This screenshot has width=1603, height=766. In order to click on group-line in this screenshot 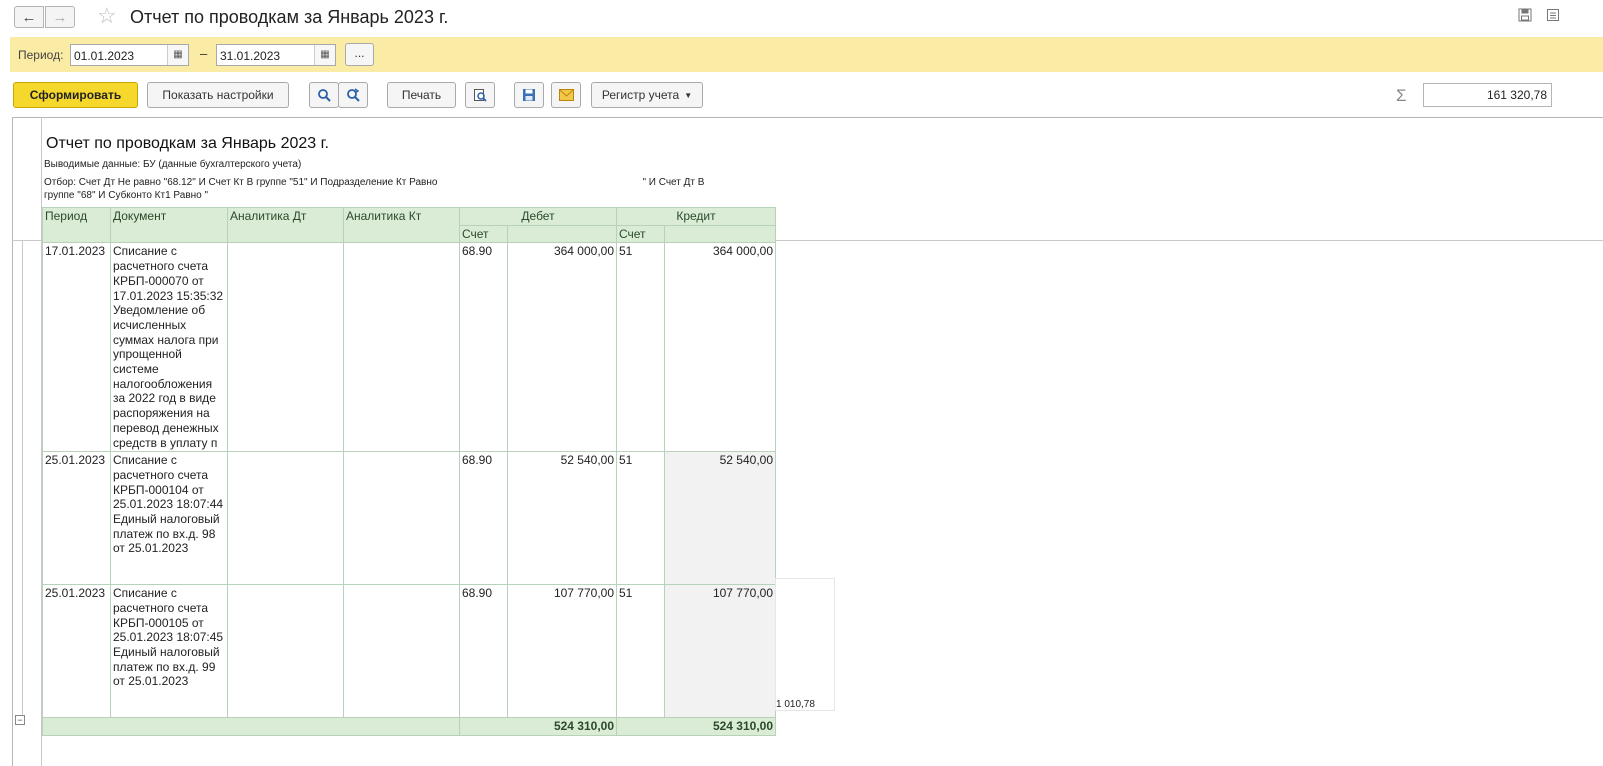, I will do `click(22, 483)`.